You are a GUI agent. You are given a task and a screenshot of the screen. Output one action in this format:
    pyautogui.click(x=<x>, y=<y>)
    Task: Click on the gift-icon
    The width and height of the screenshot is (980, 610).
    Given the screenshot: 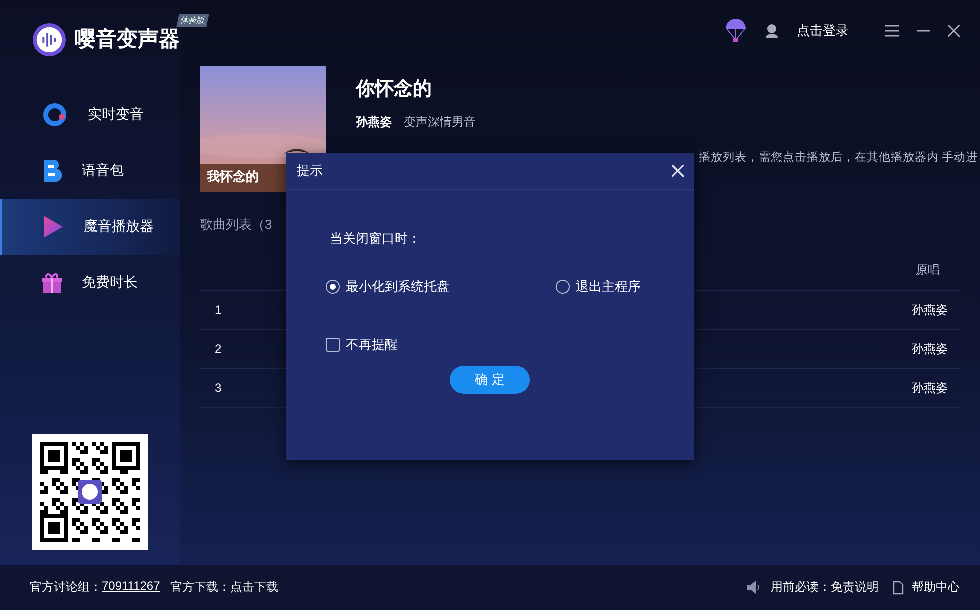 What is the action you would take?
    pyautogui.click(x=52, y=283)
    